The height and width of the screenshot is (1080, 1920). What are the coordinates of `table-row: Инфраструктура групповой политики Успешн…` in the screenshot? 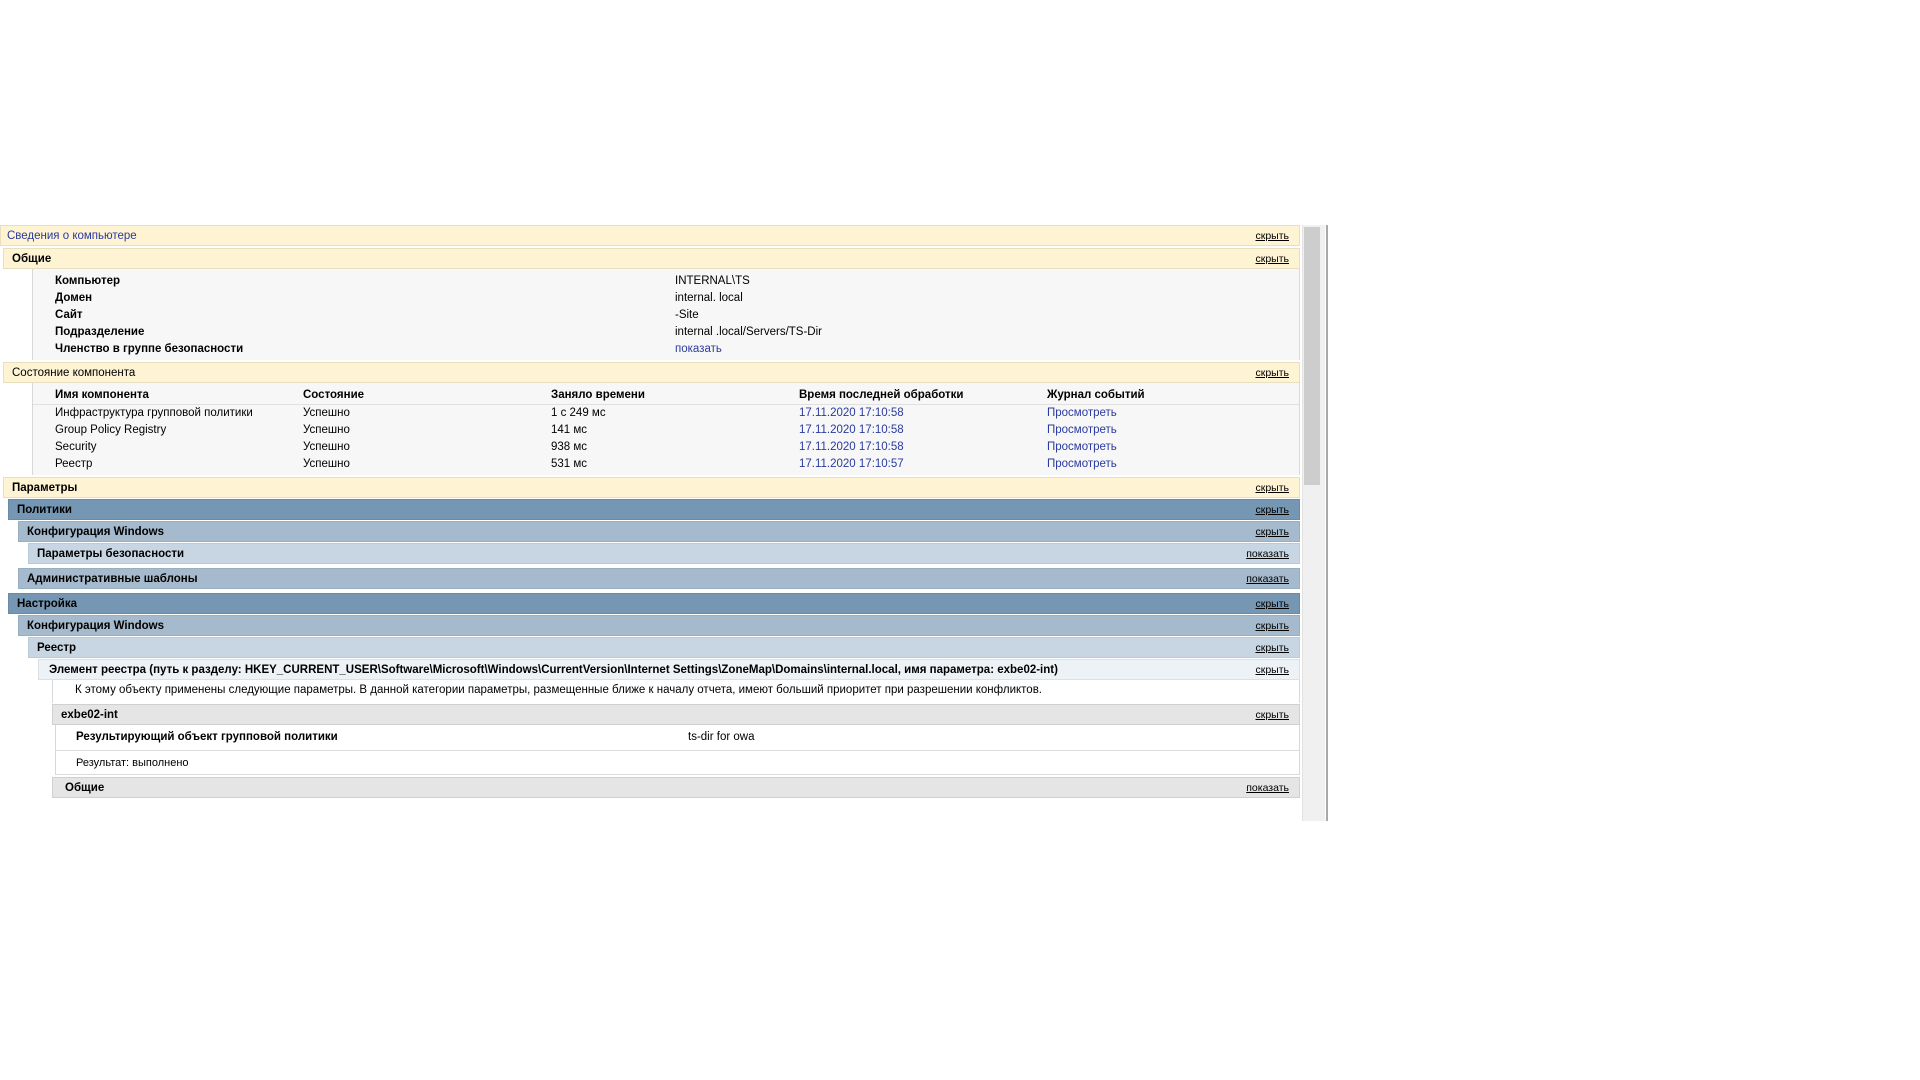 It's located at (666, 413).